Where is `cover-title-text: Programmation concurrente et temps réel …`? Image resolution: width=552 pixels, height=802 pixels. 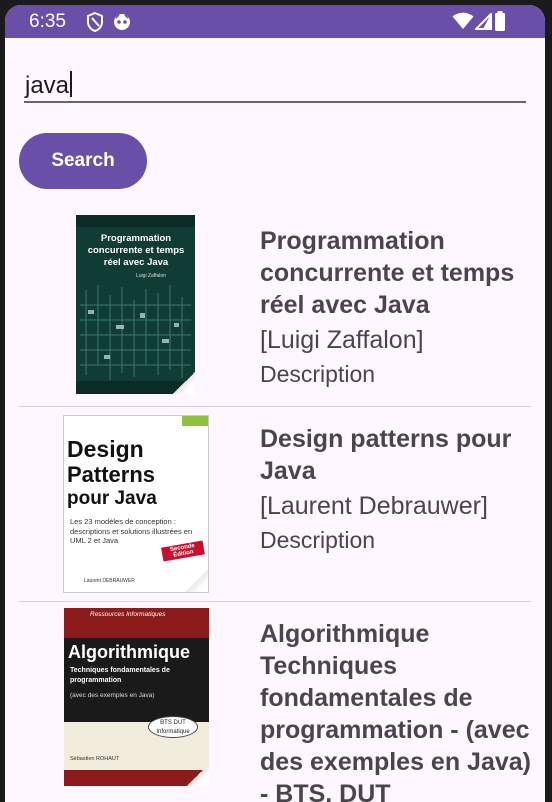 cover-title-text: Programmation concurrente et temps réel … is located at coordinates (136, 250).